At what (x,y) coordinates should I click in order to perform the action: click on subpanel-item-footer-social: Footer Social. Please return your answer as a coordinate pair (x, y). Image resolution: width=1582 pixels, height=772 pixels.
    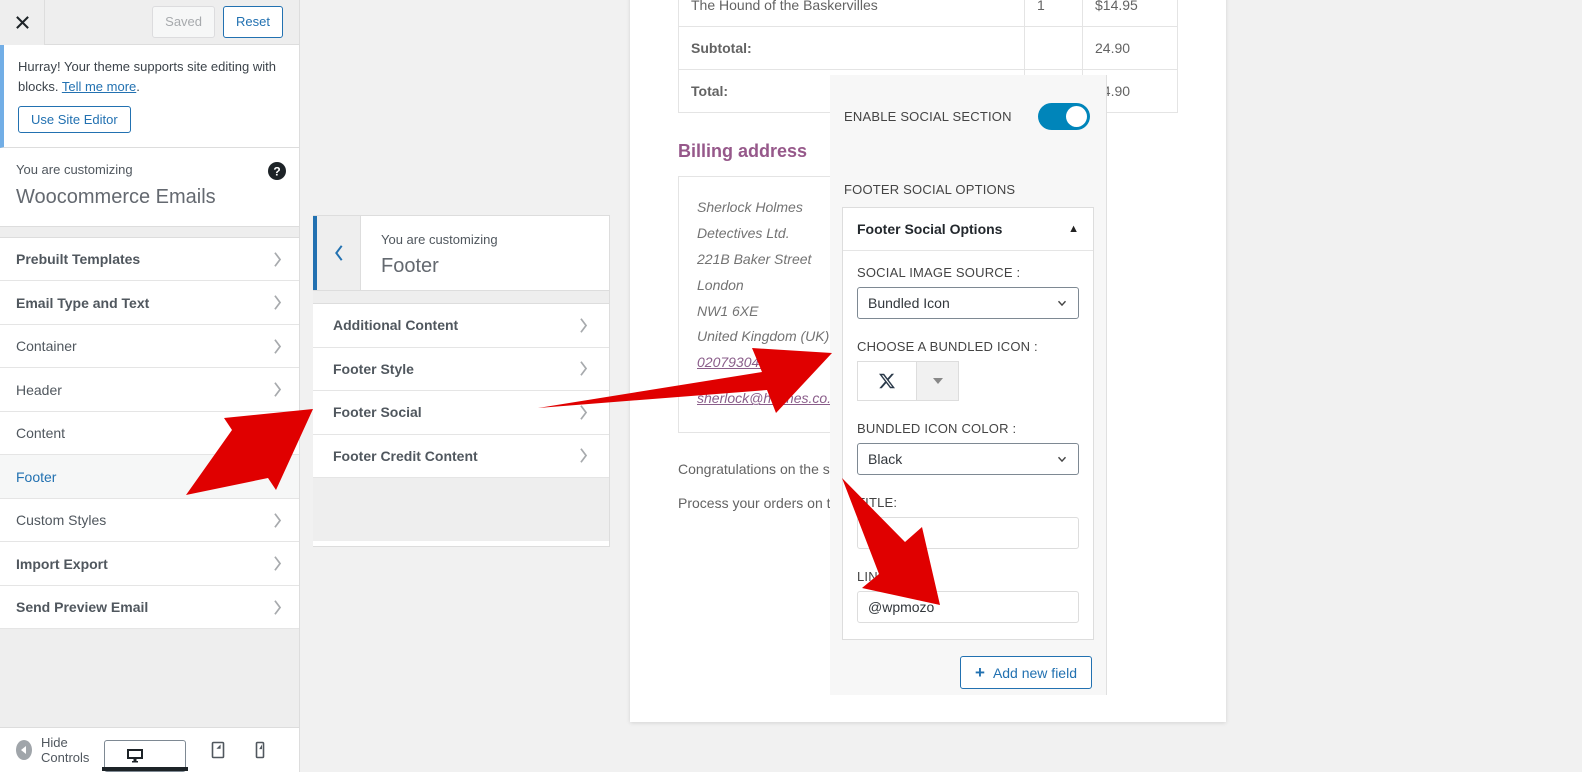
    Looking at the image, I should click on (461, 413).